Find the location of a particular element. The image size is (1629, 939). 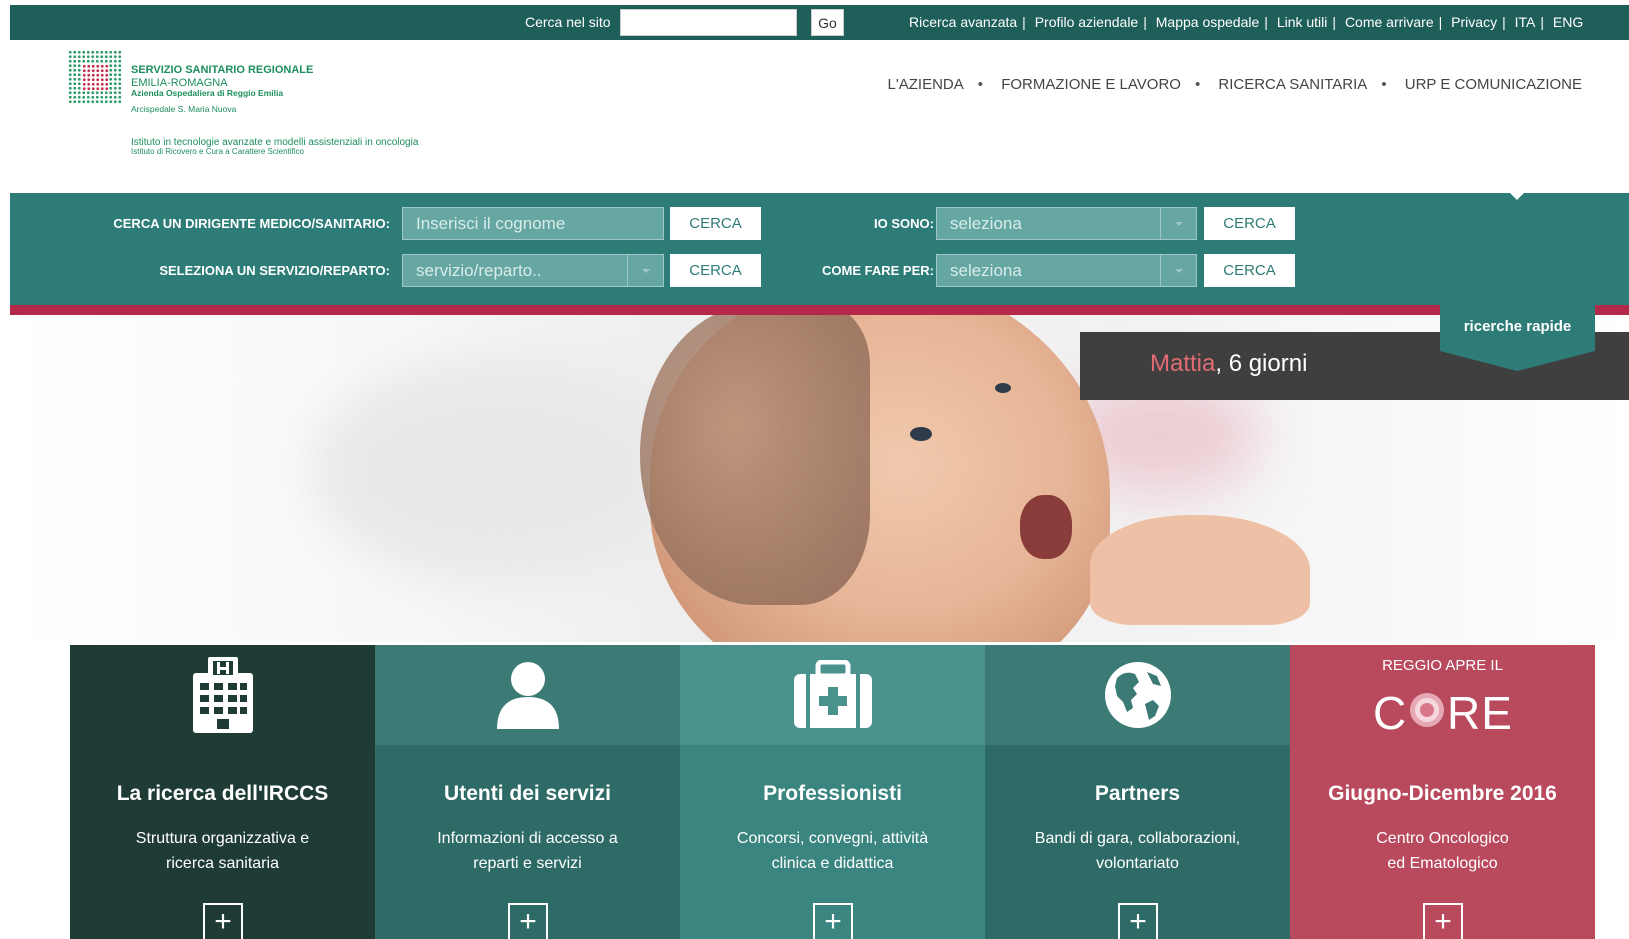

link-profilo-aziendale: Profilo aziendale is located at coordinates (1087, 22).